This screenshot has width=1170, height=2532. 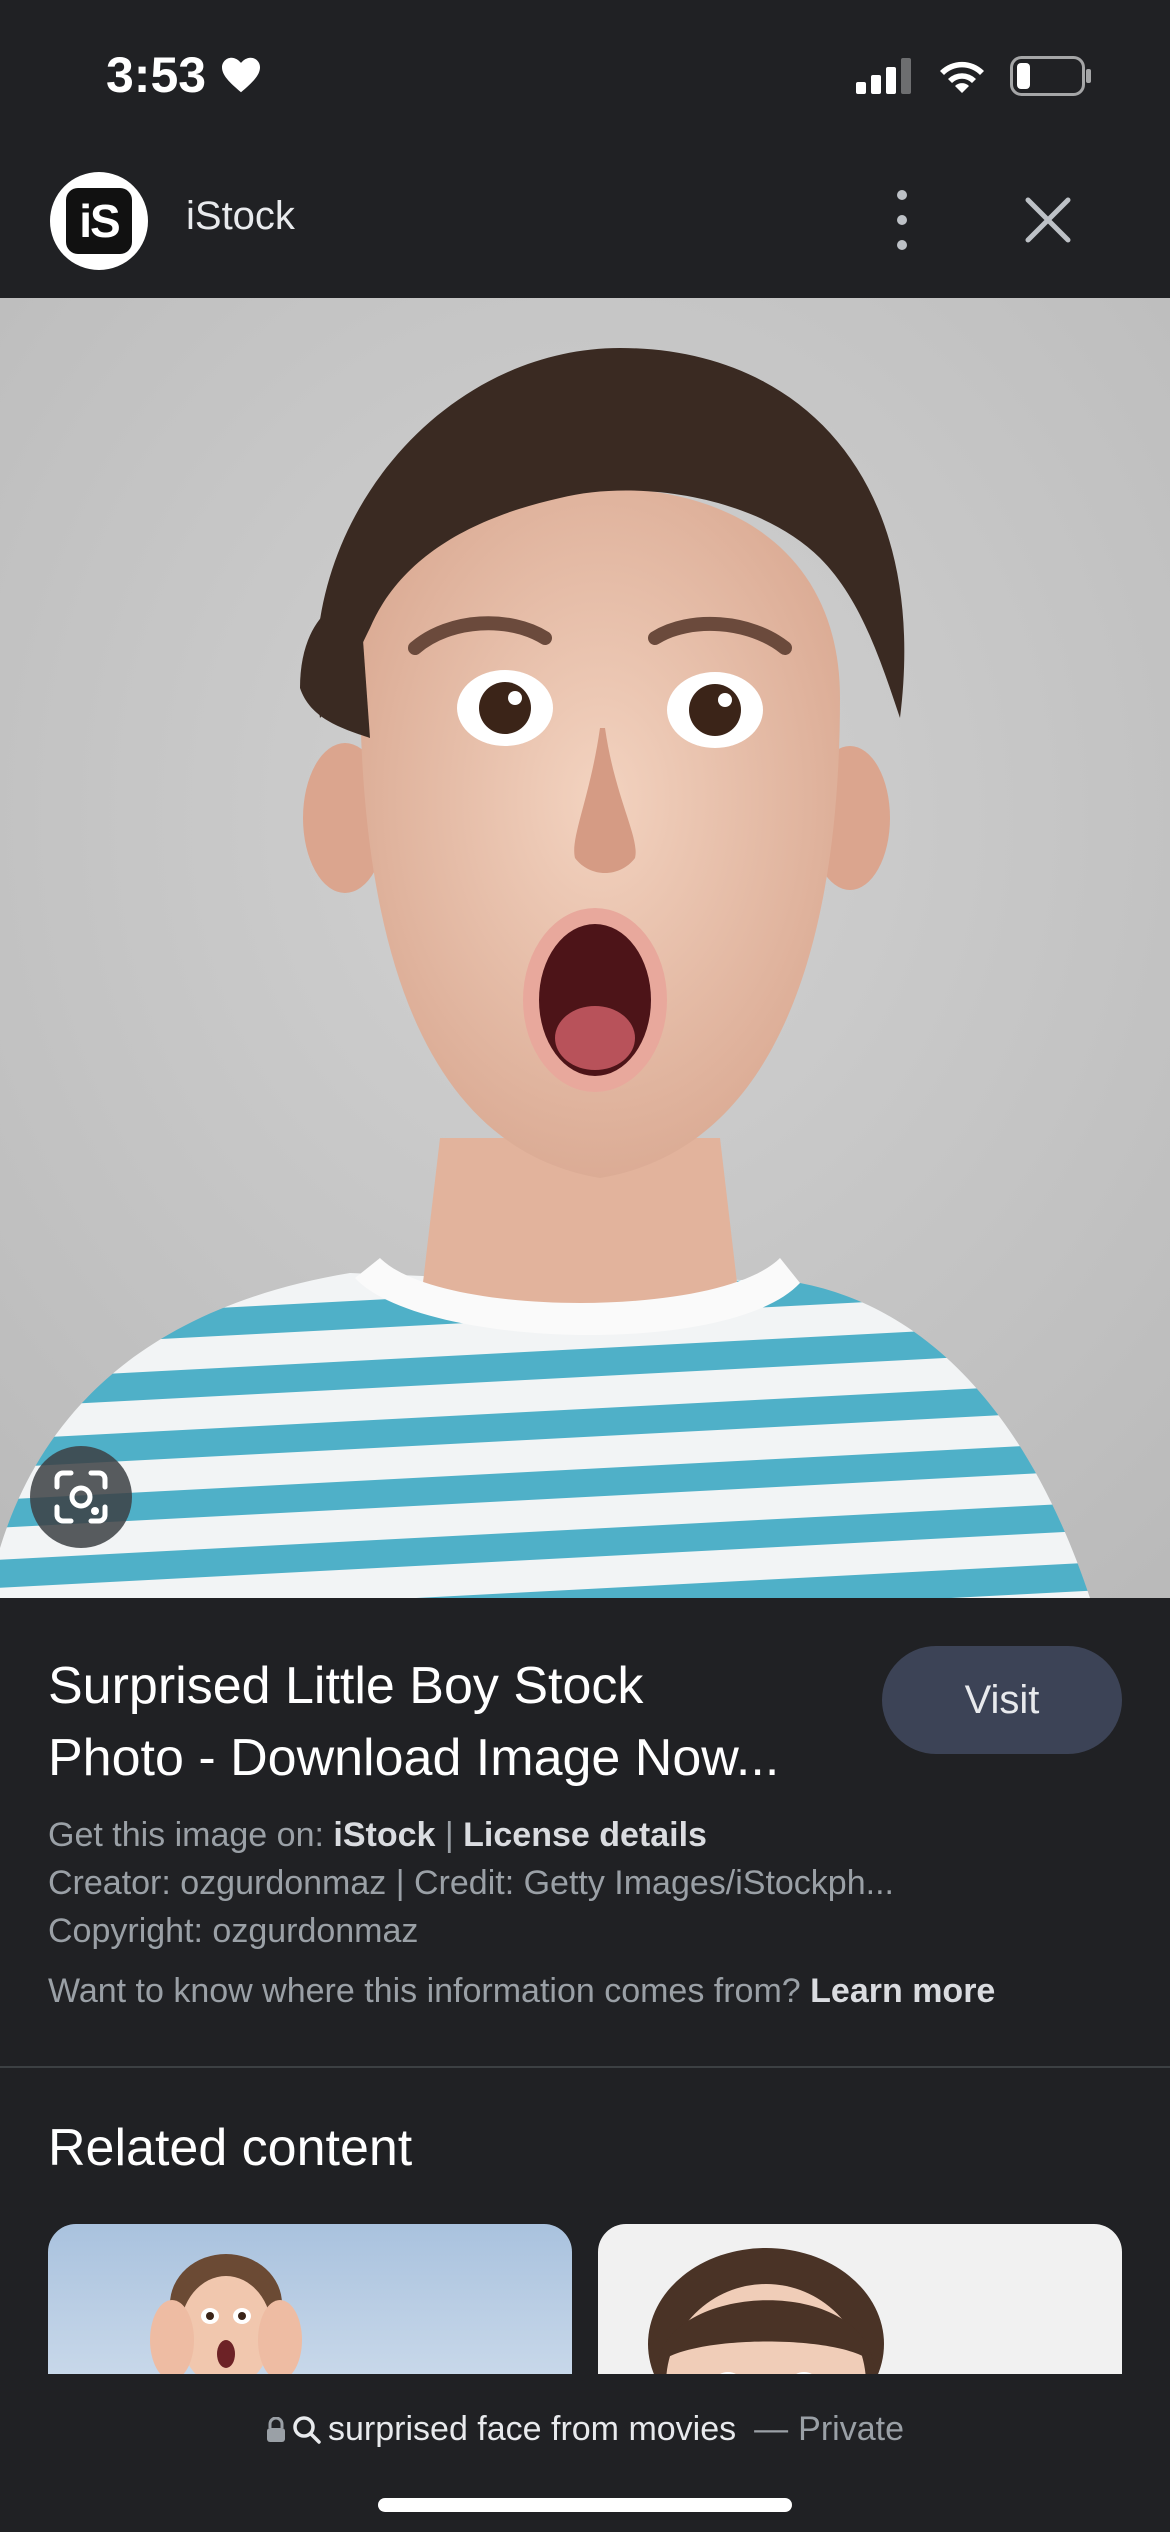 I want to click on status-time: 3:53, so click(x=184, y=75).